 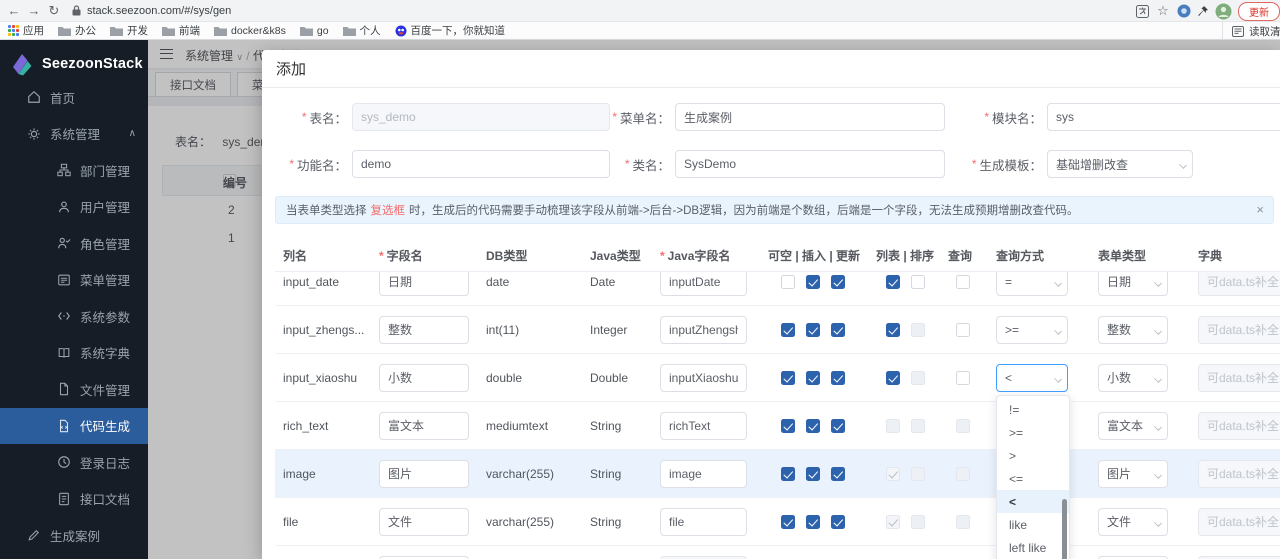 I want to click on dropdown-option: like, so click(x=1033, y=524).